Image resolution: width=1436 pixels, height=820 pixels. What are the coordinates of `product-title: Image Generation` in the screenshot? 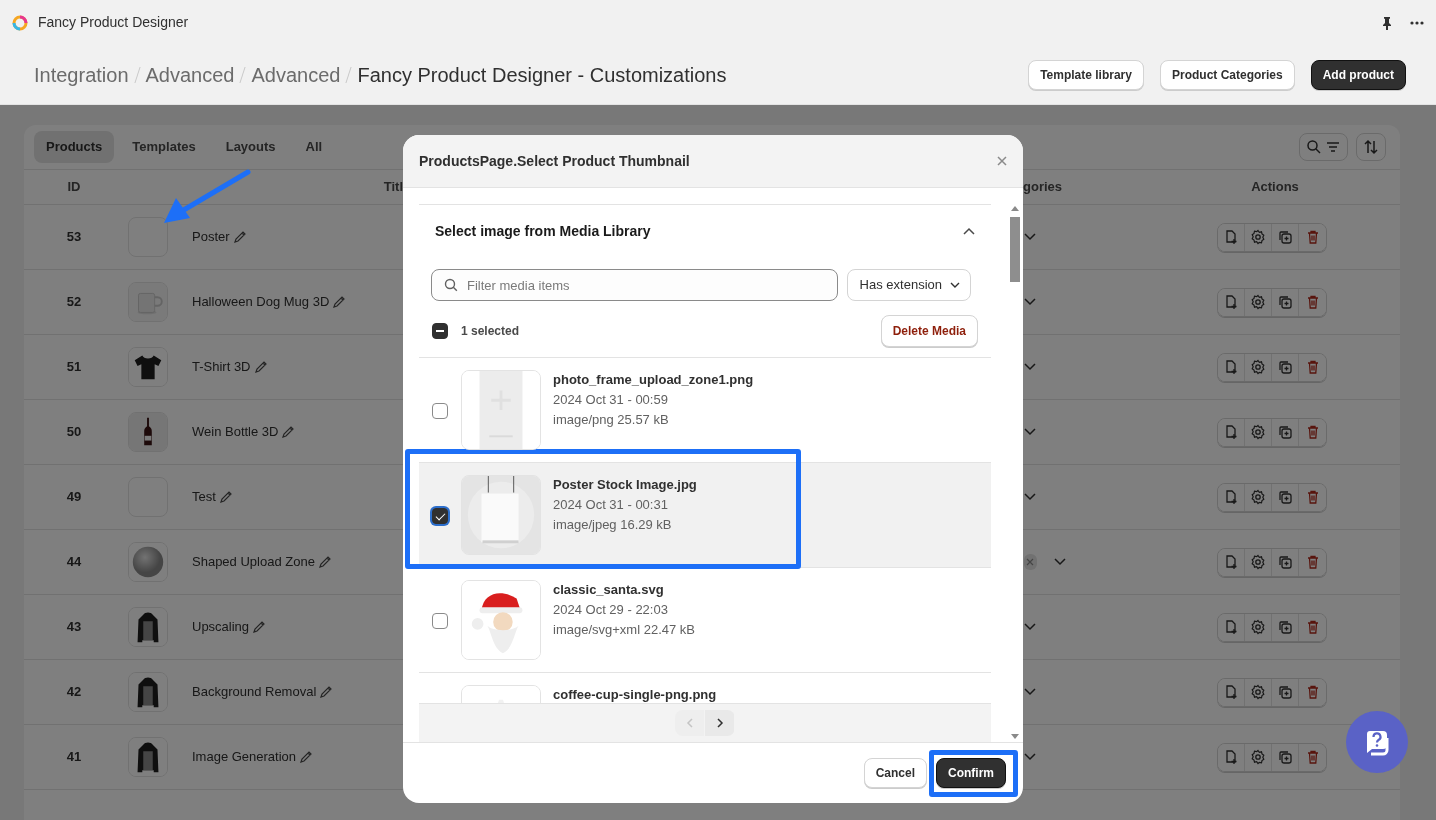 It's located at (244, 757).